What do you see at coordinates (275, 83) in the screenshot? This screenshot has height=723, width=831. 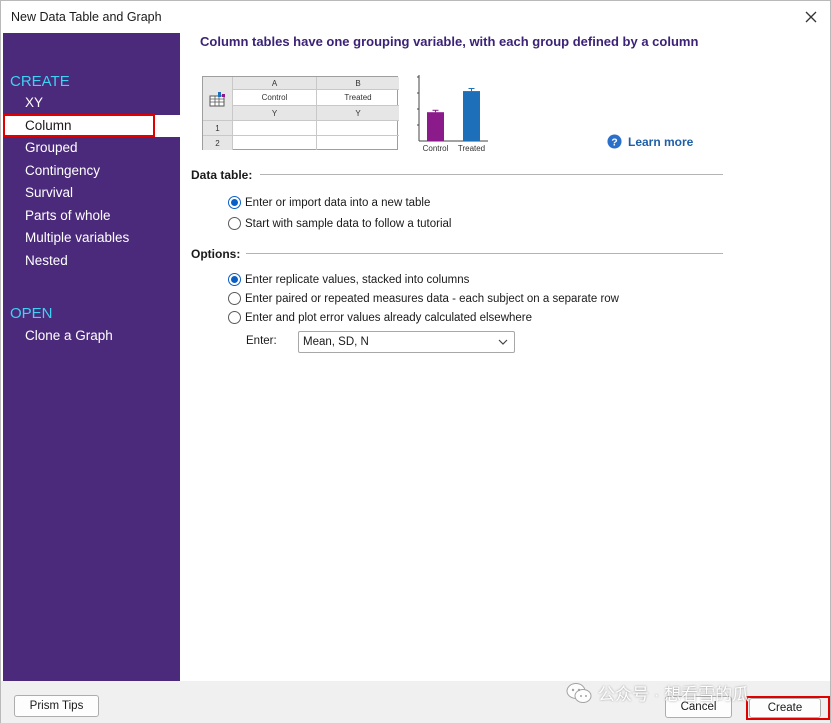 I see `column-letter: A` at bounding box center [275, 83].